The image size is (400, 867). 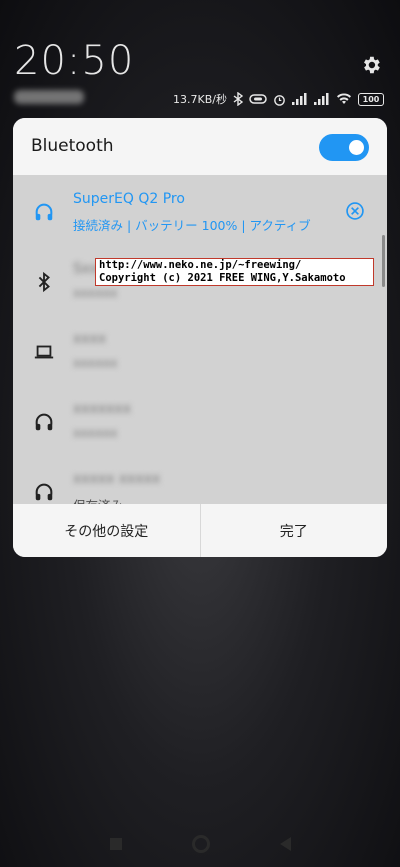 I want to click on navigation-bar, so click(x=200, y=843).